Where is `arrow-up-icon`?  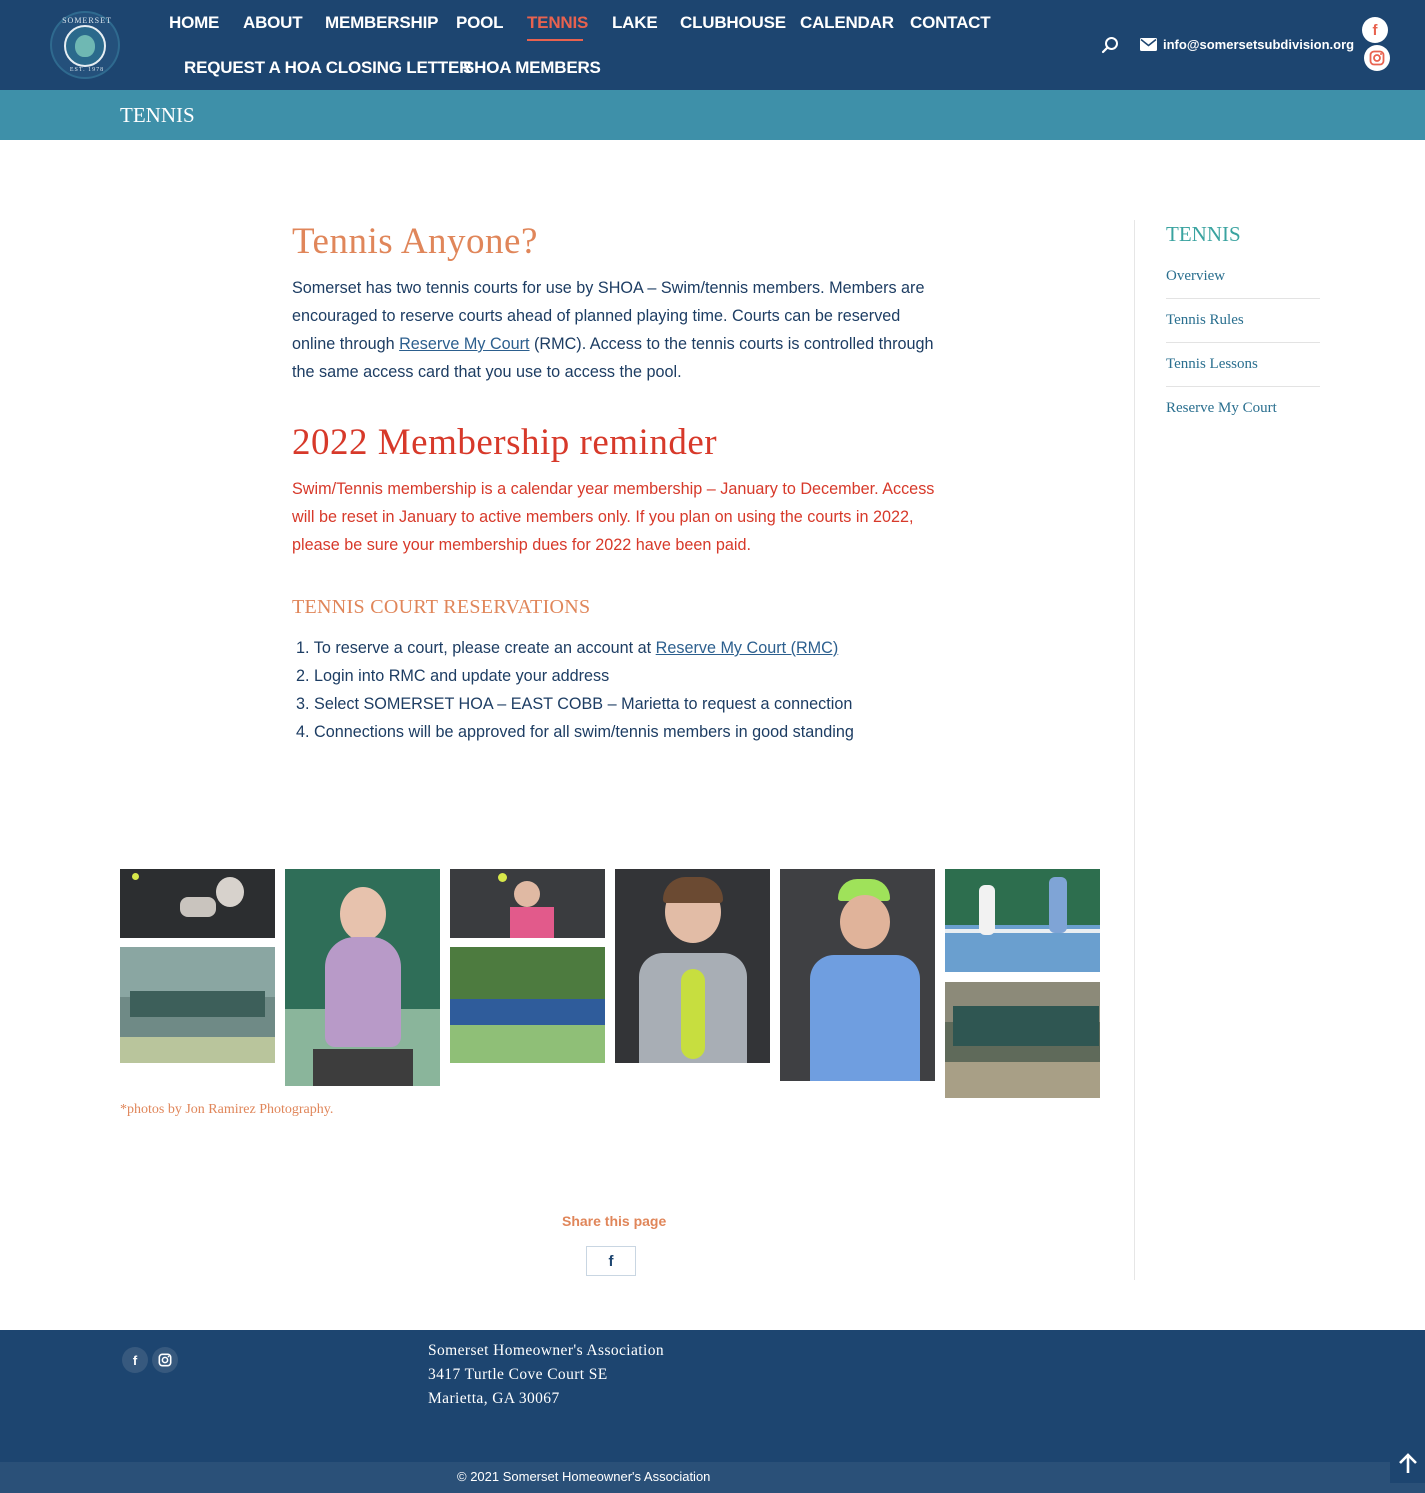
arrow-up-icon is located at coordinates (1407, 1463).